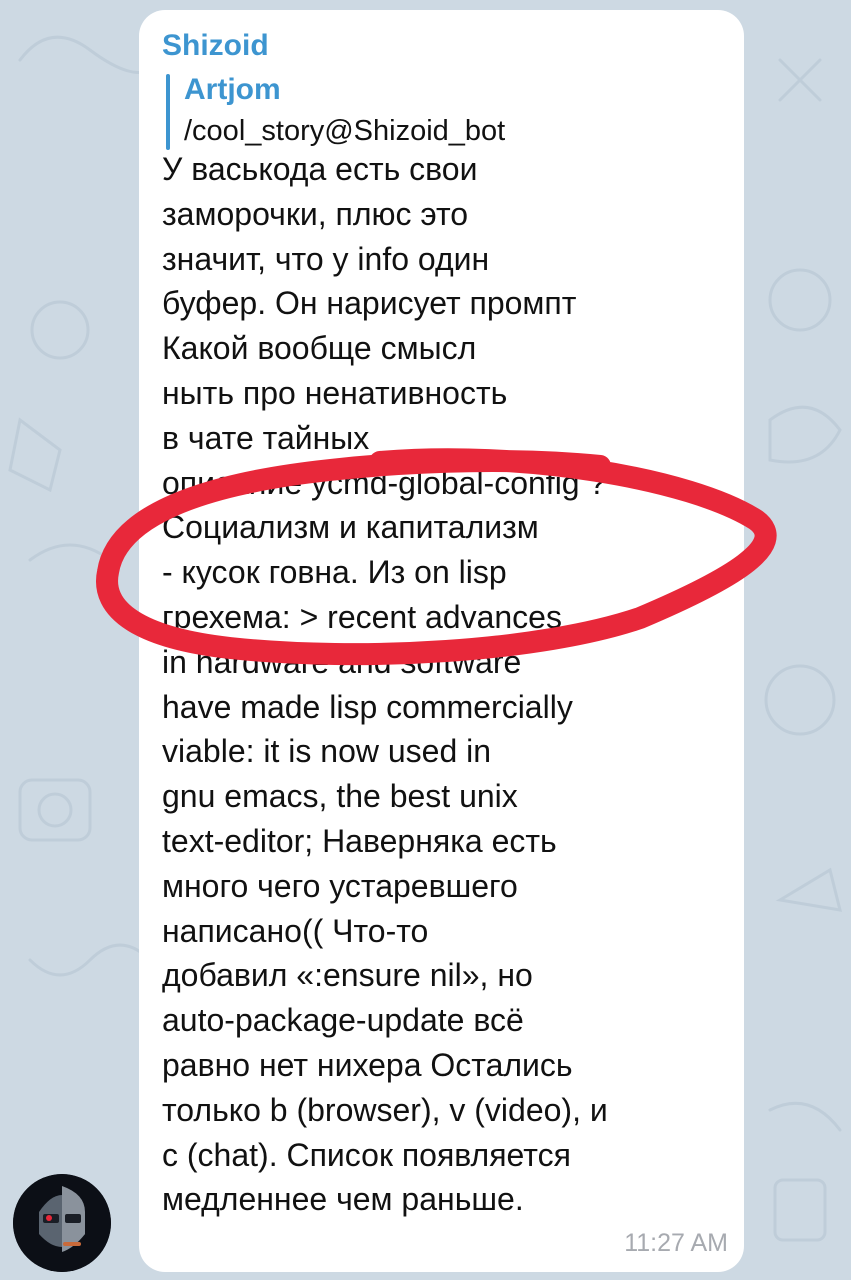 This screenshot has width=851, height=1280. What do you see at coordinates (168, 112) in the screenshot?
I see `reply-quote-bar` at bounding box center [168, 112].